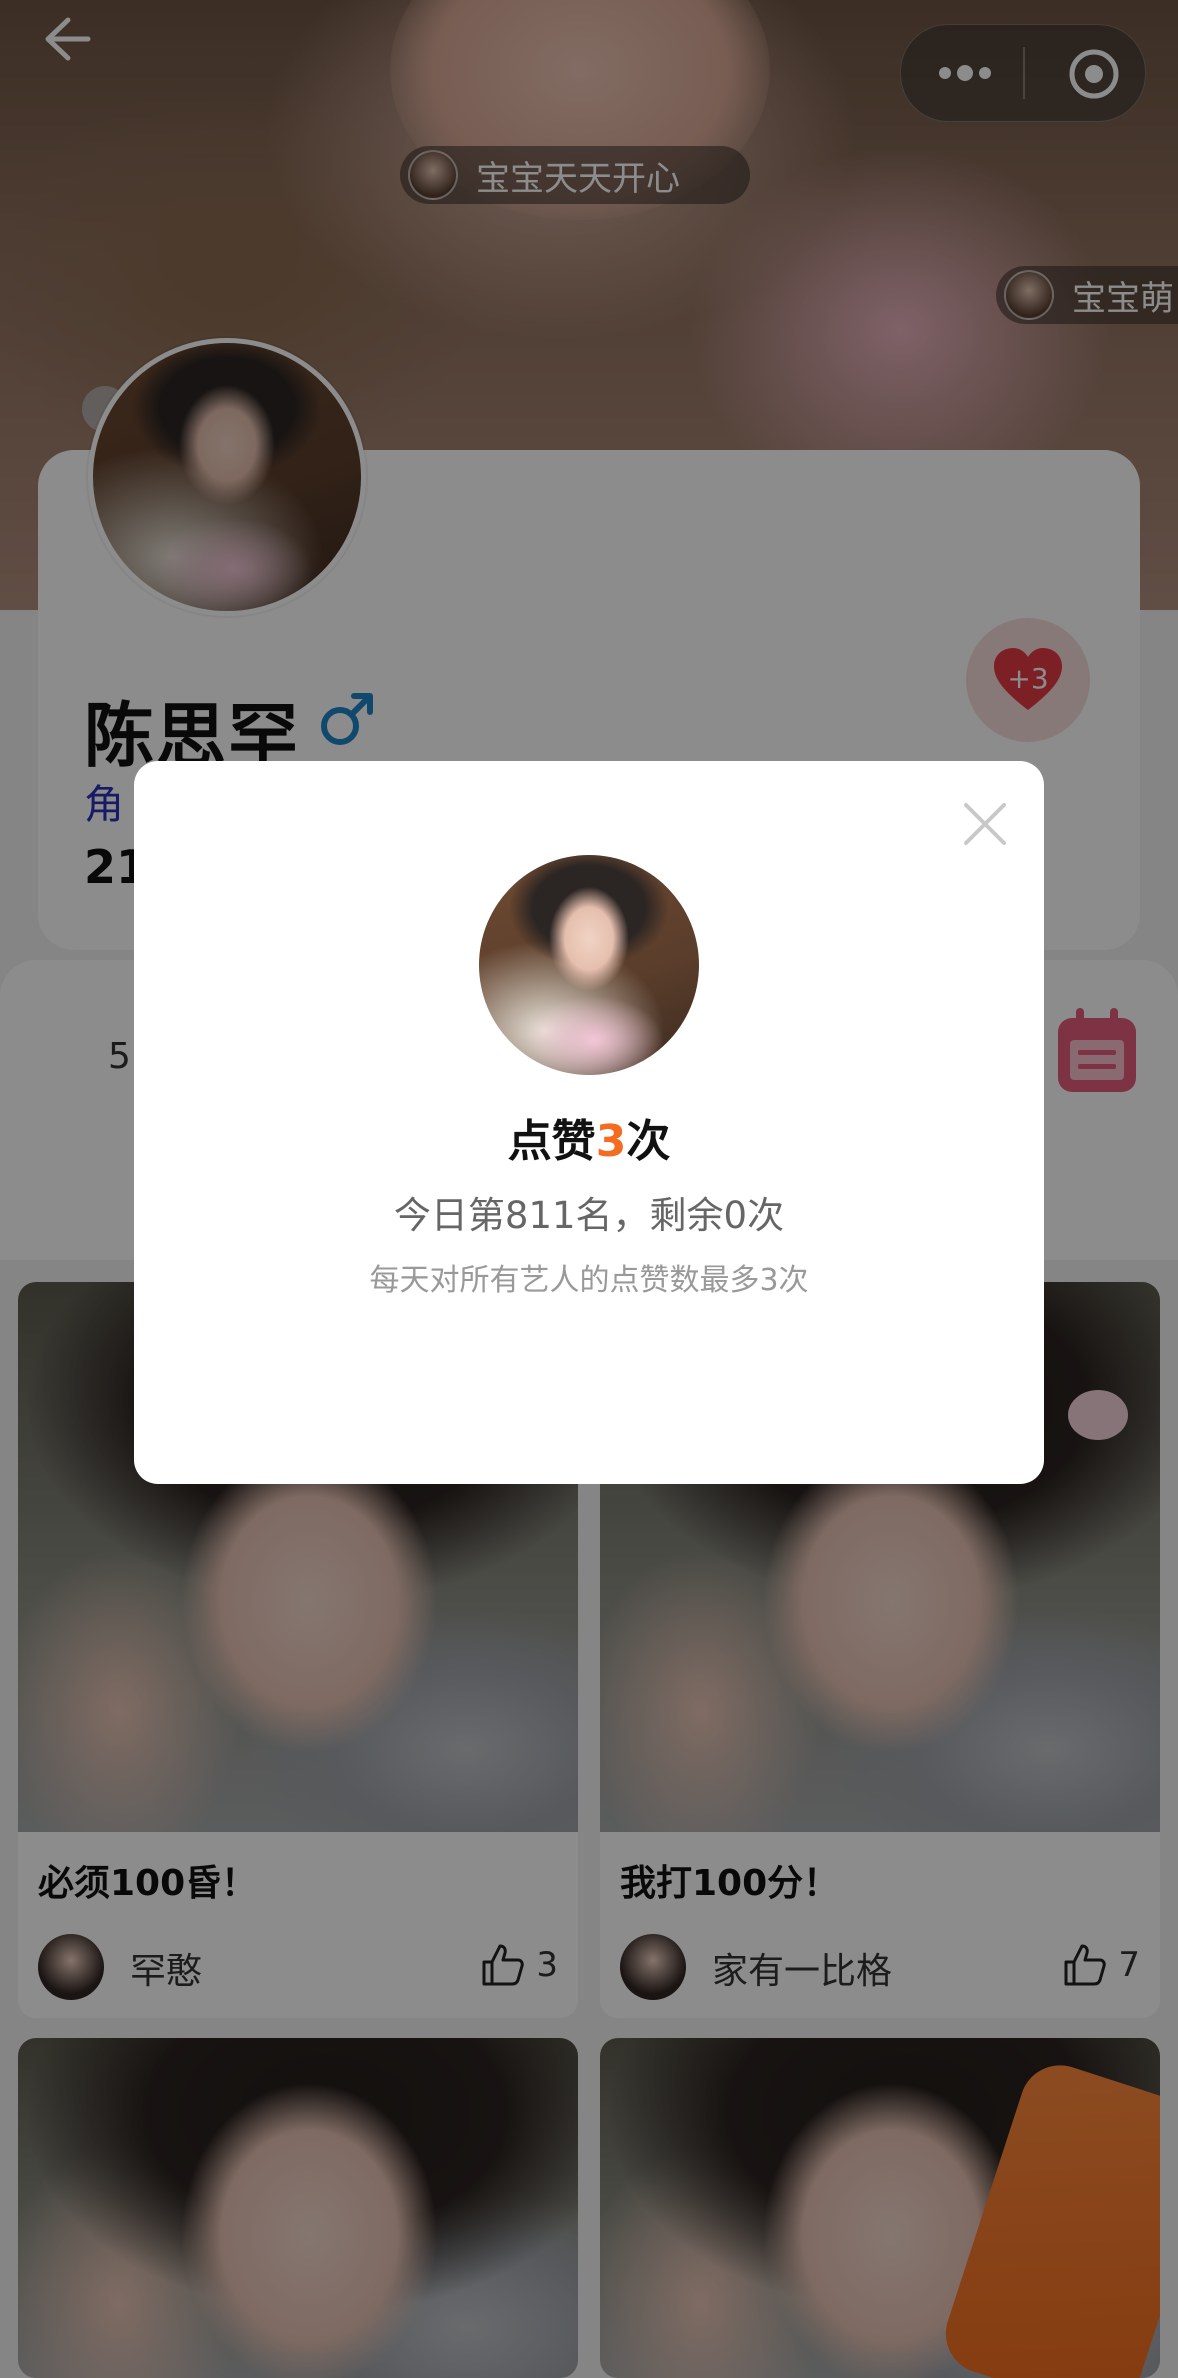  What do you see at coordinates (589, 1215) in the screenshot?
I see `dialog-subtitle: 今日第811名，剩余0次` at bounding box center [589, 1215].